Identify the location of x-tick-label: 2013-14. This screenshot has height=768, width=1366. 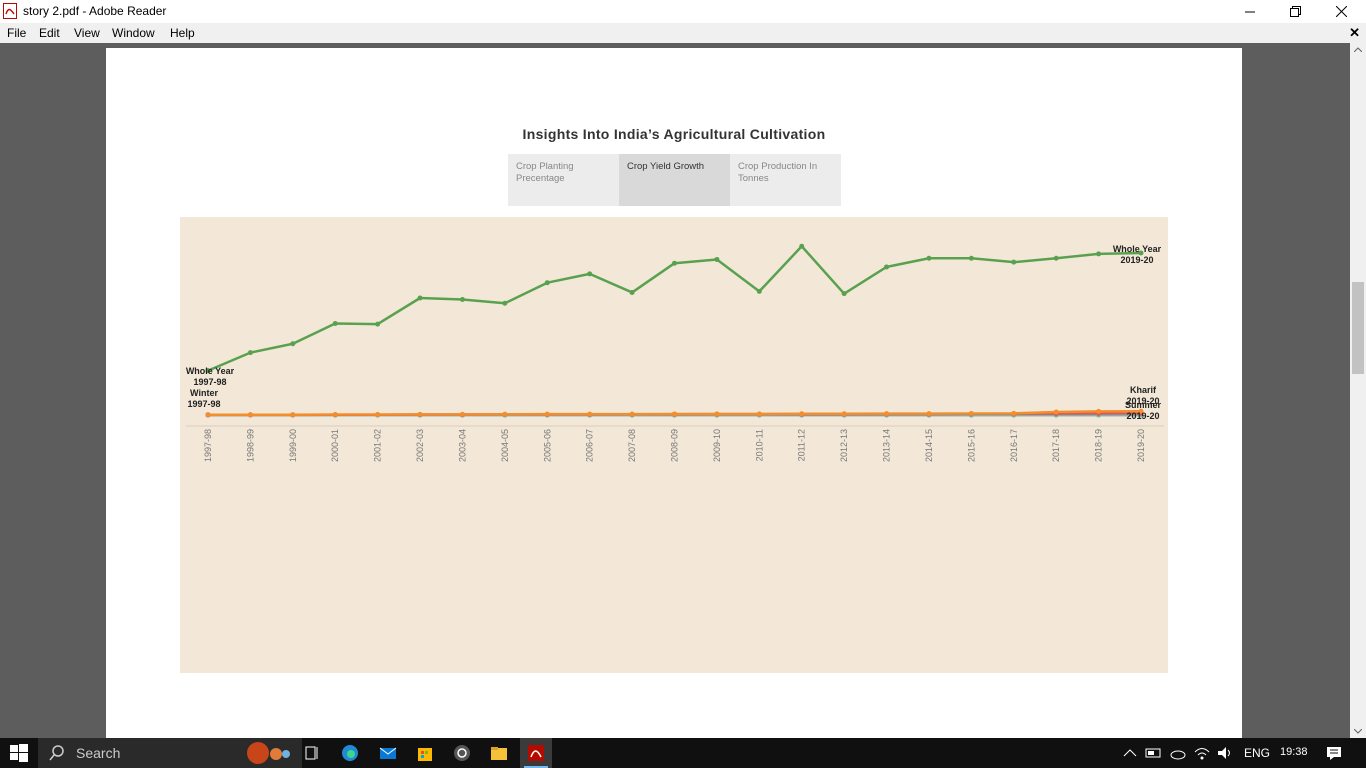
(887, 445).